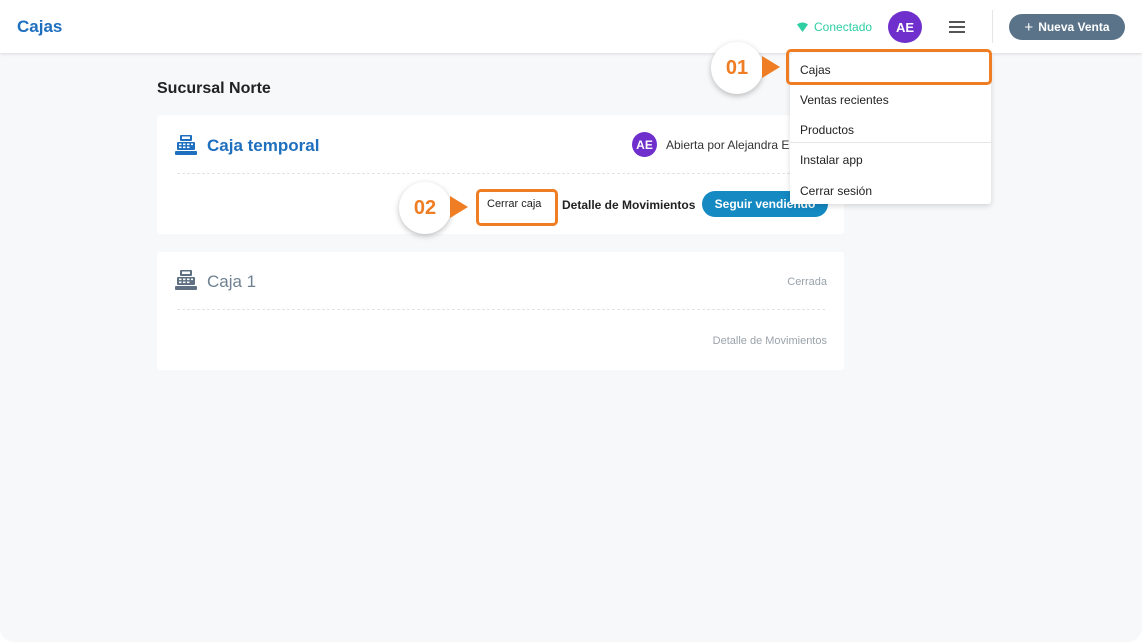  What do you see at coordinates (992, 26) in the screenshot?
I see `header-divider` at bounding box center [992, 26].